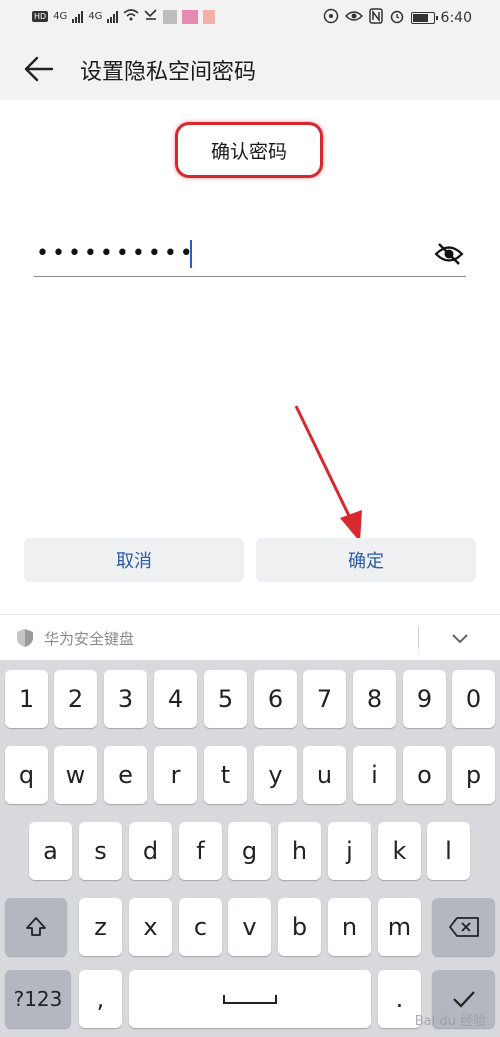 The image size is (500, 1037). What do you see at coordinates (424, 18) in the screenshot?
I see `battery-icon` at bounding box center [424, 18].